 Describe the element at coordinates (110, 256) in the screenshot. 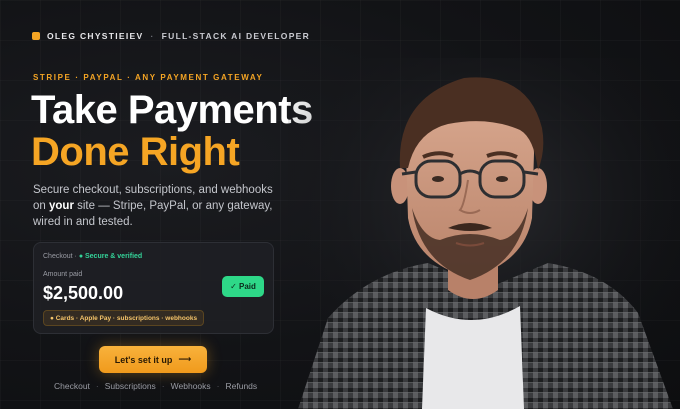

I see `secure-badge: ● Secure & verified` at that location.